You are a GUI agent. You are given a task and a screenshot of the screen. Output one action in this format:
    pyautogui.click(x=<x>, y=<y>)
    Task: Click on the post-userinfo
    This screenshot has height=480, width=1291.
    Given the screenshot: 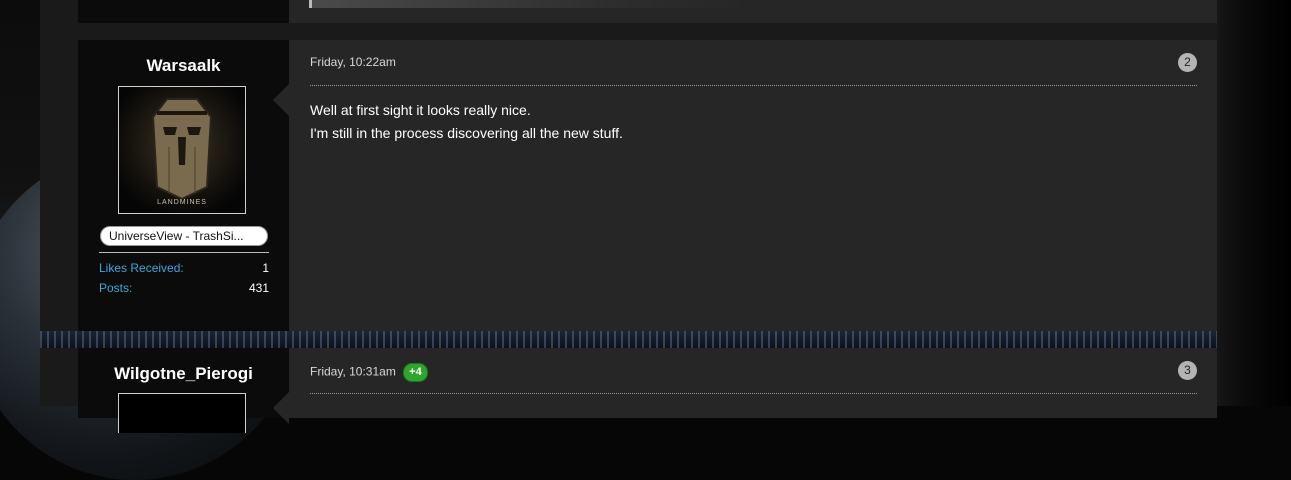 What is the action you would take?
    pyautogui.click(x=183, y=11)
    